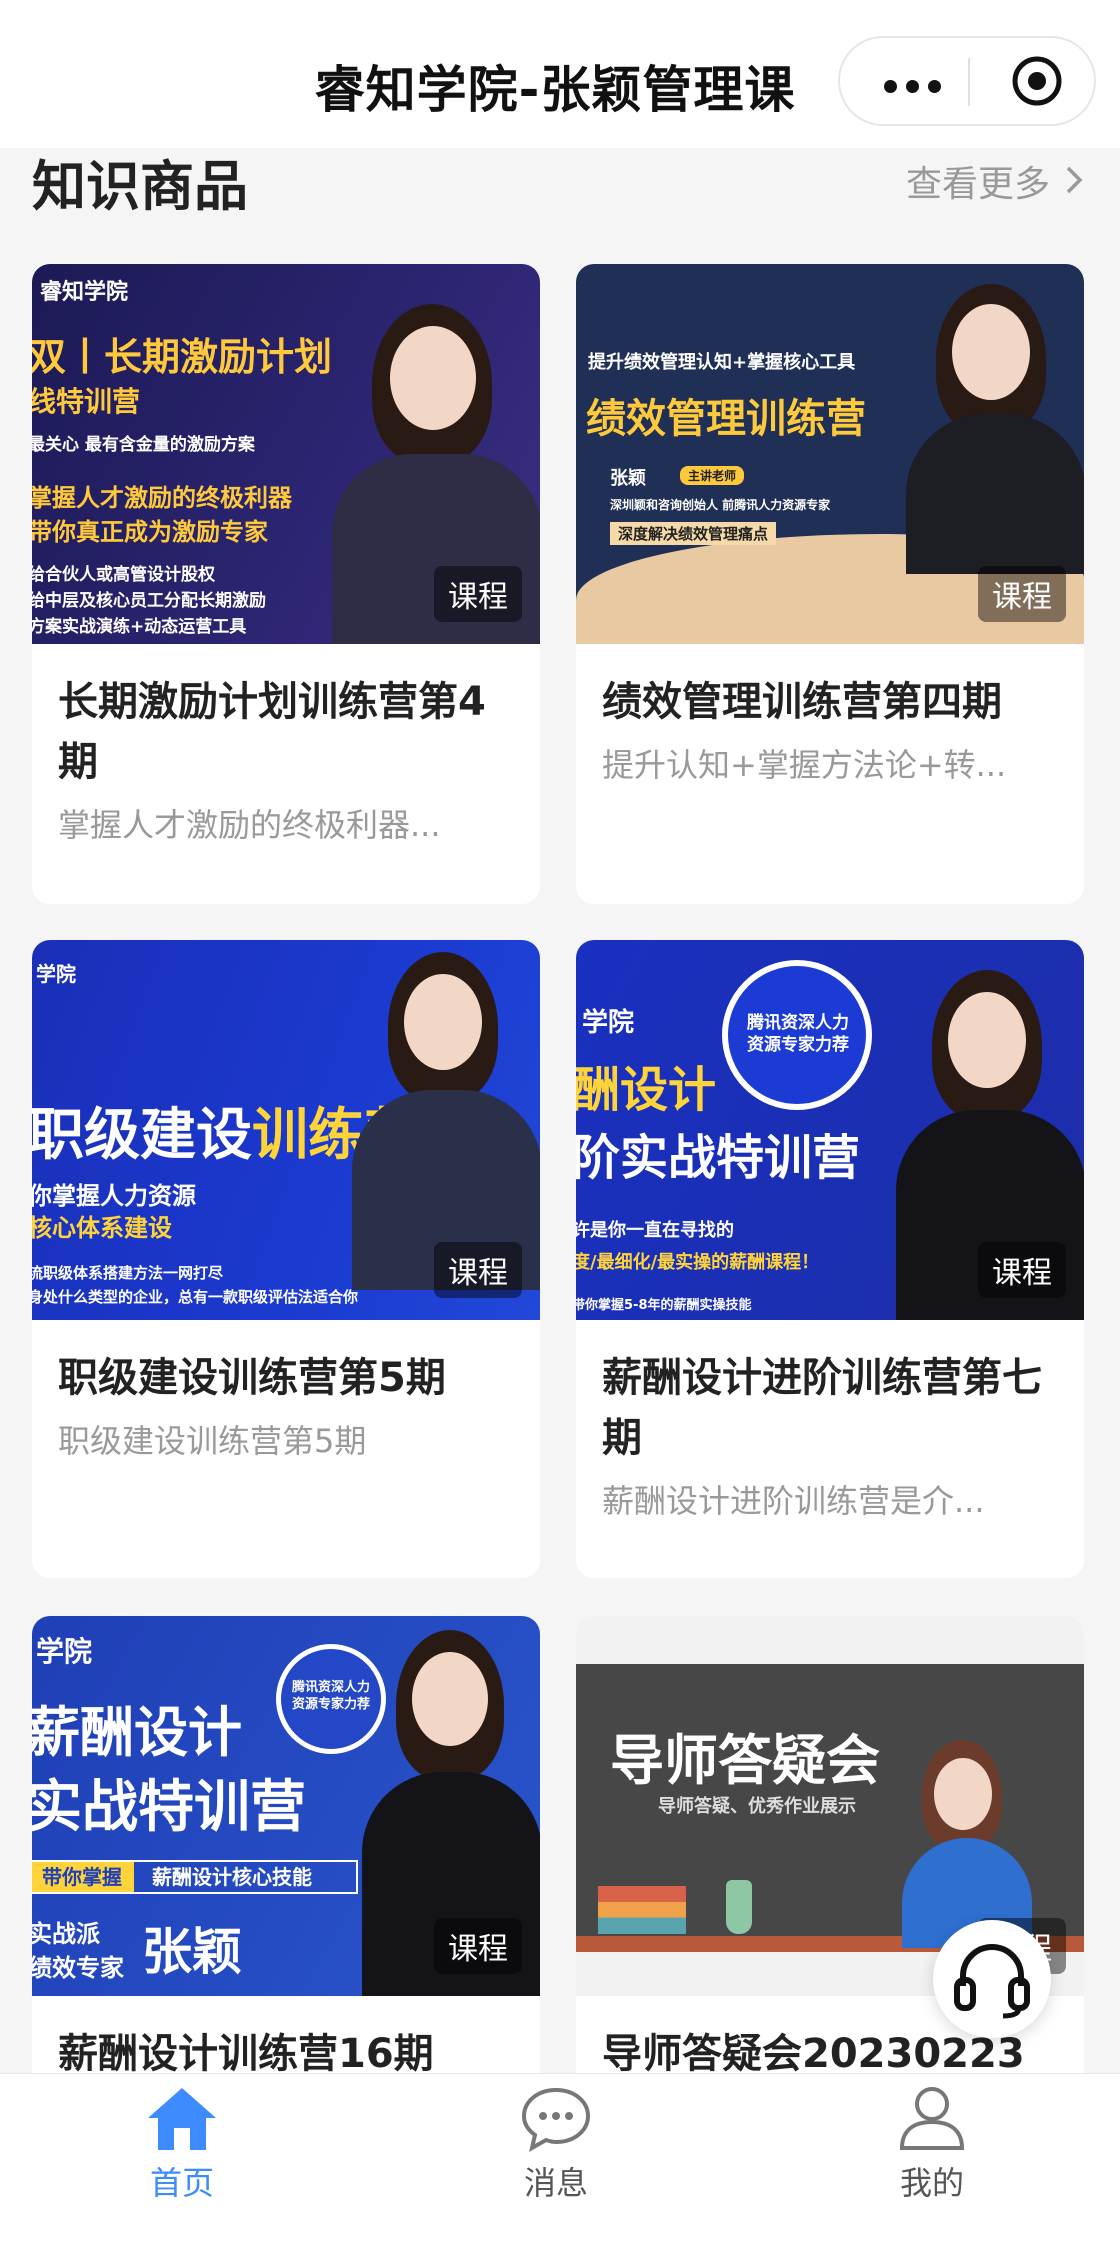 The image size is (1120, 2254). I want to click on endorsement-seal: 腾讯资深人力资源专家力荐, so click(797, 1035).